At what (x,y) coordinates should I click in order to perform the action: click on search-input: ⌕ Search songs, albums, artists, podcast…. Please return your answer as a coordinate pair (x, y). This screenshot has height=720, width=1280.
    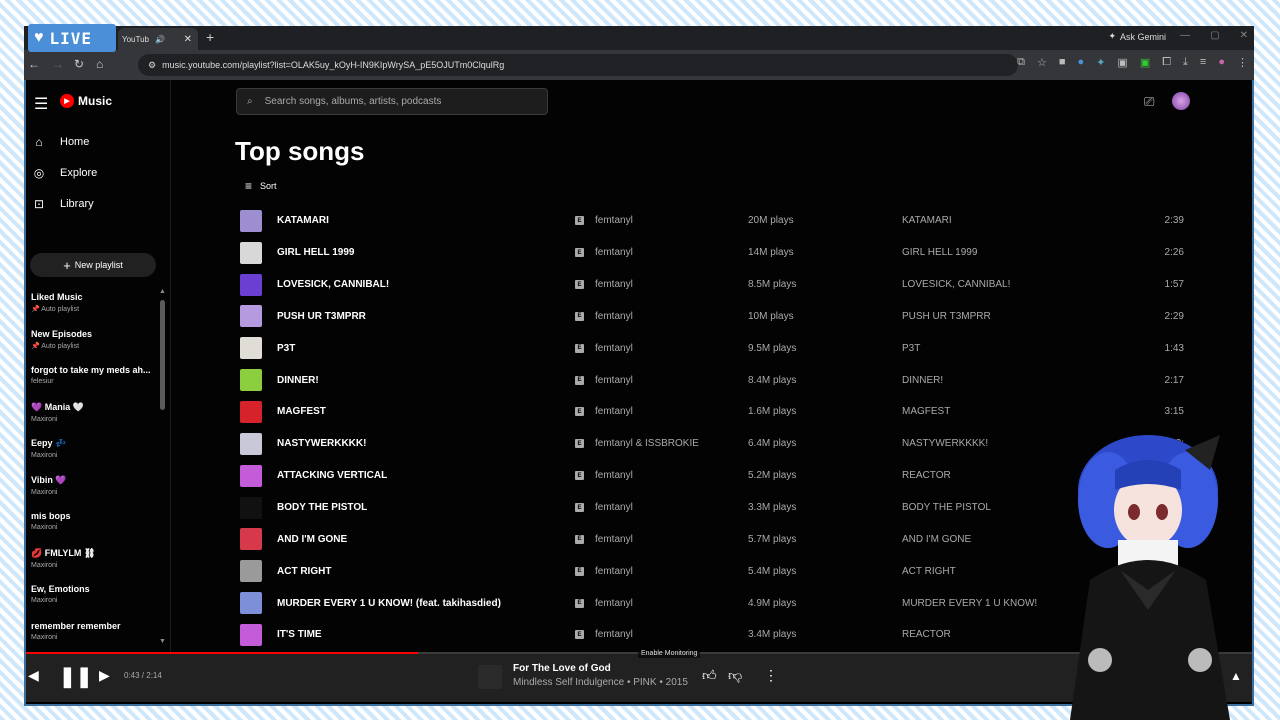
    Looking at the image, I should click on (392, 101).